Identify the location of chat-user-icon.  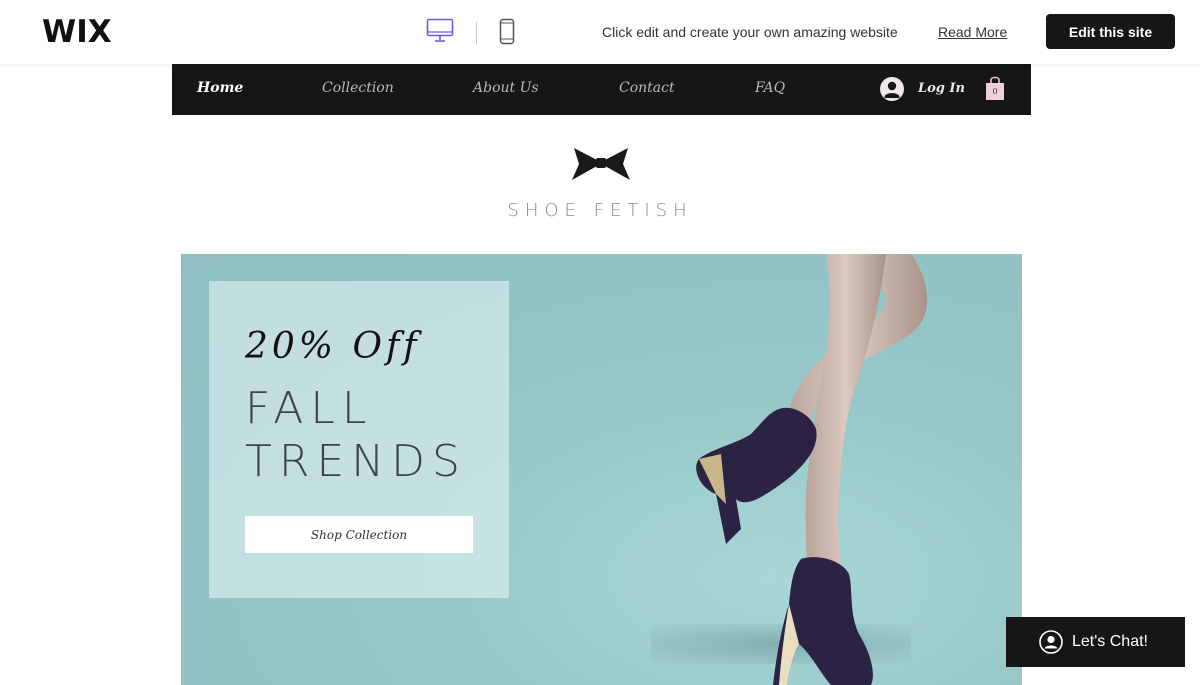
(1051, 642).